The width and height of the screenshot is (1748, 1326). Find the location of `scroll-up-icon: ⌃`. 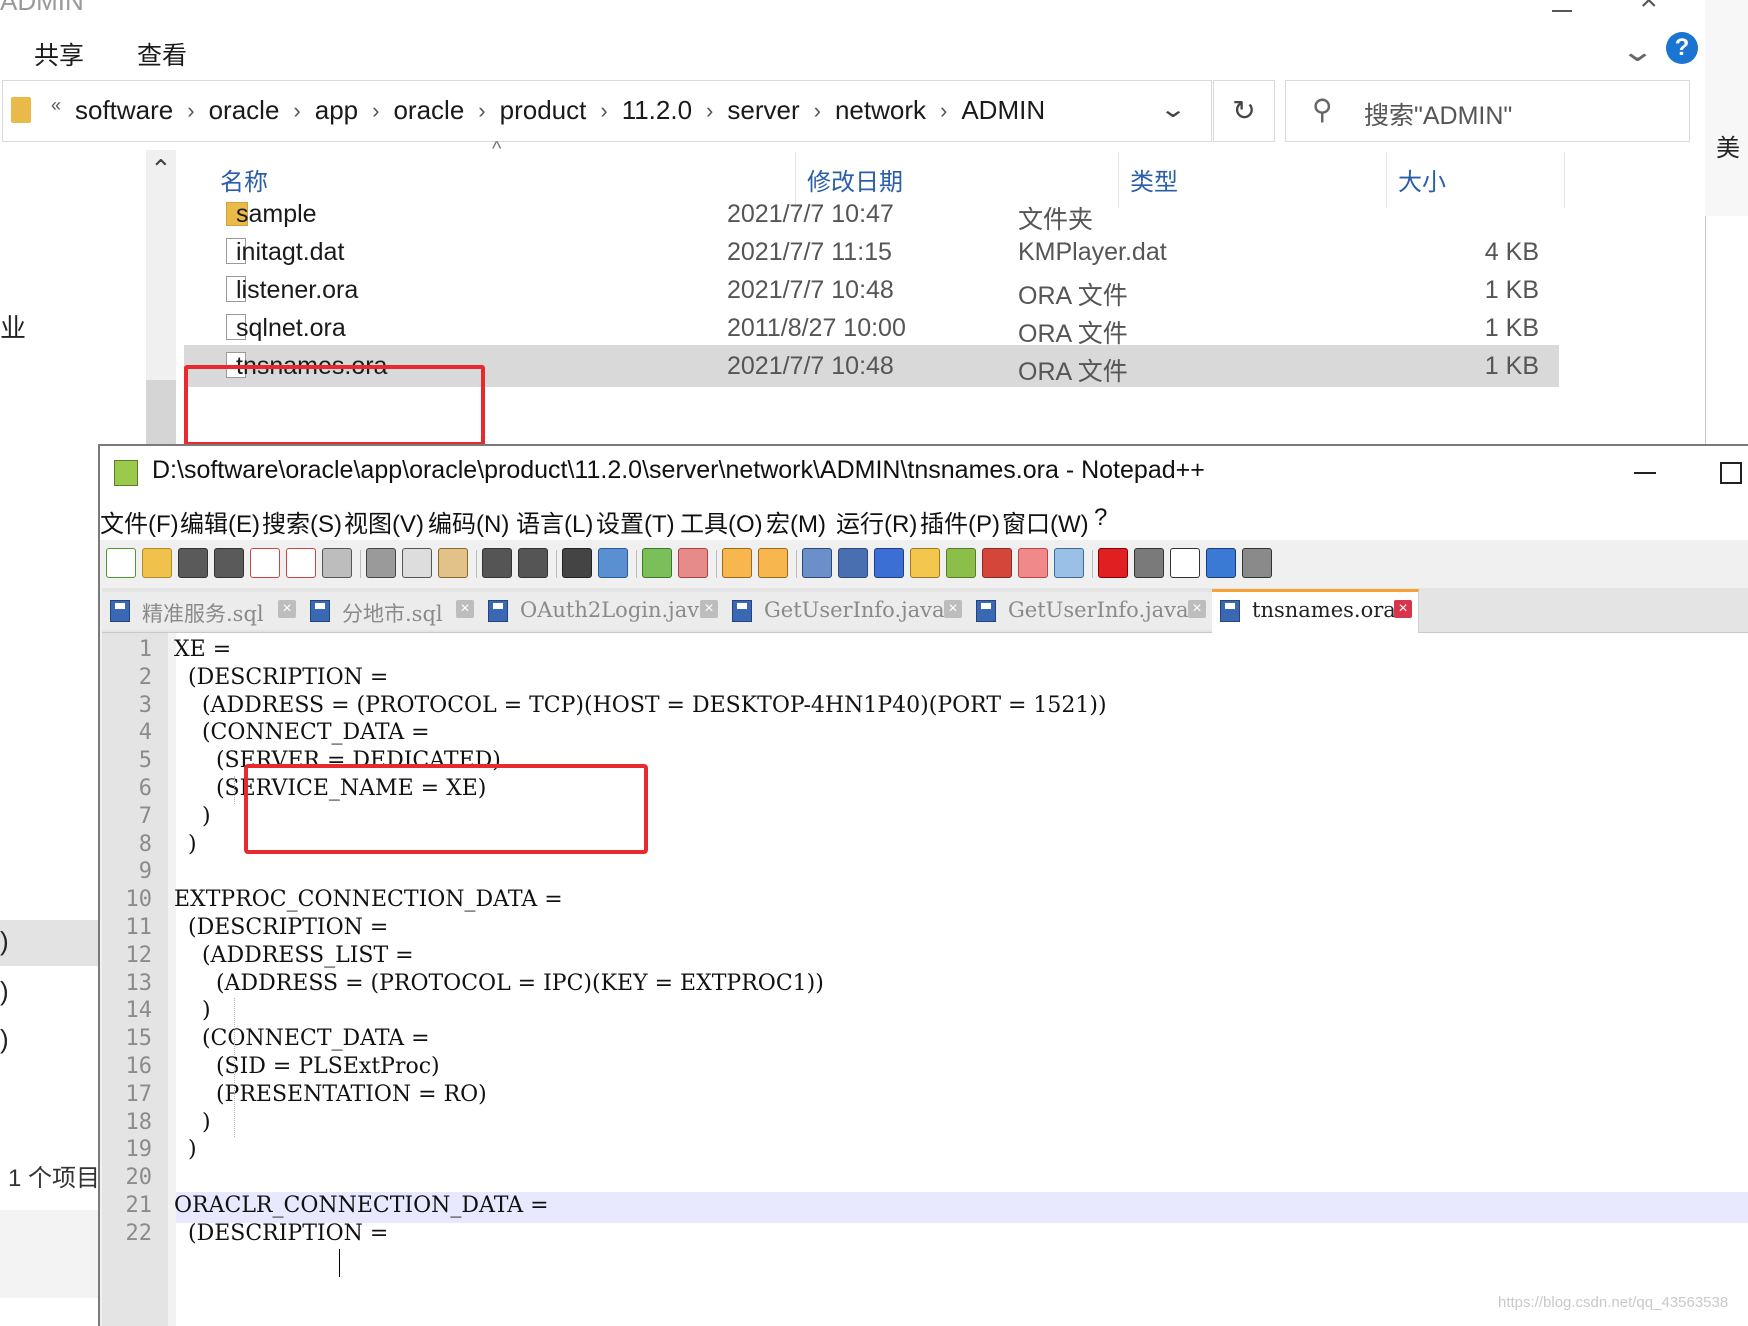

scroll-up-icon: ⌃ is located at coordinates (161, 169).